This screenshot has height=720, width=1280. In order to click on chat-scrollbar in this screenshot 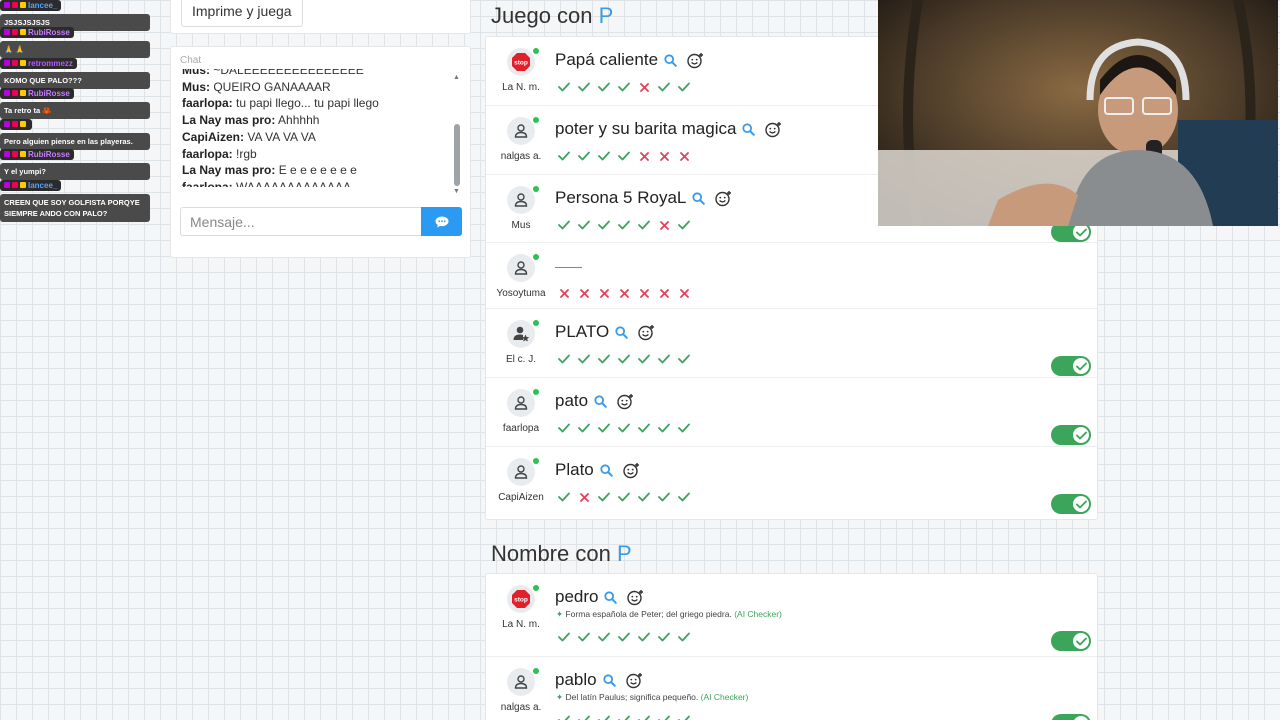, I will do `click(457, 155)`.